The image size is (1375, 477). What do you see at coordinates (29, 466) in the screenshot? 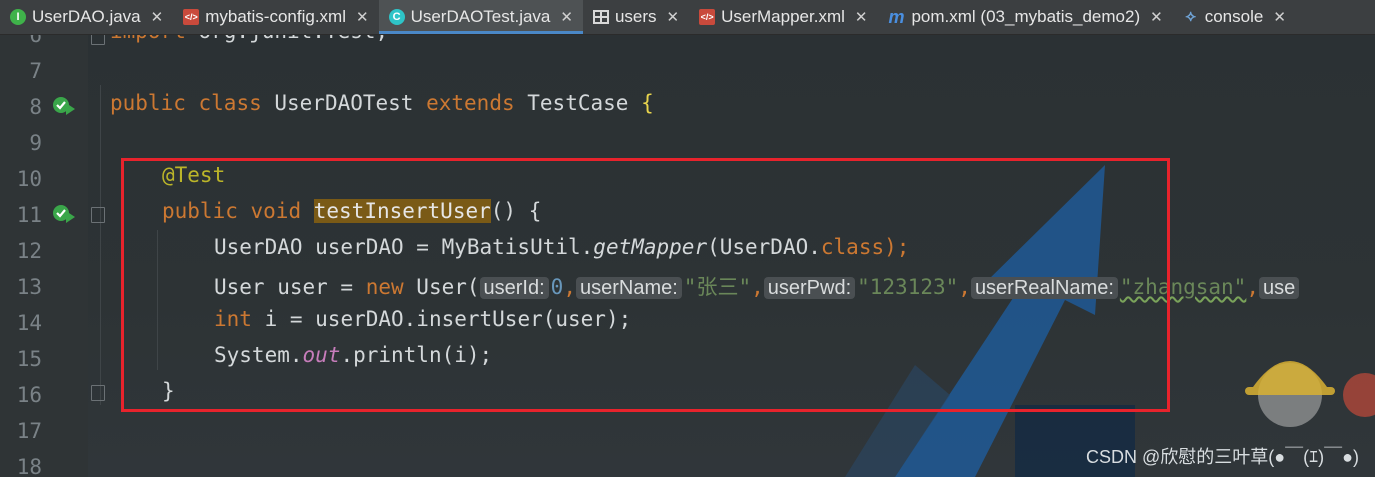
I see `line-number: 18` at bounding box center [29, 466].